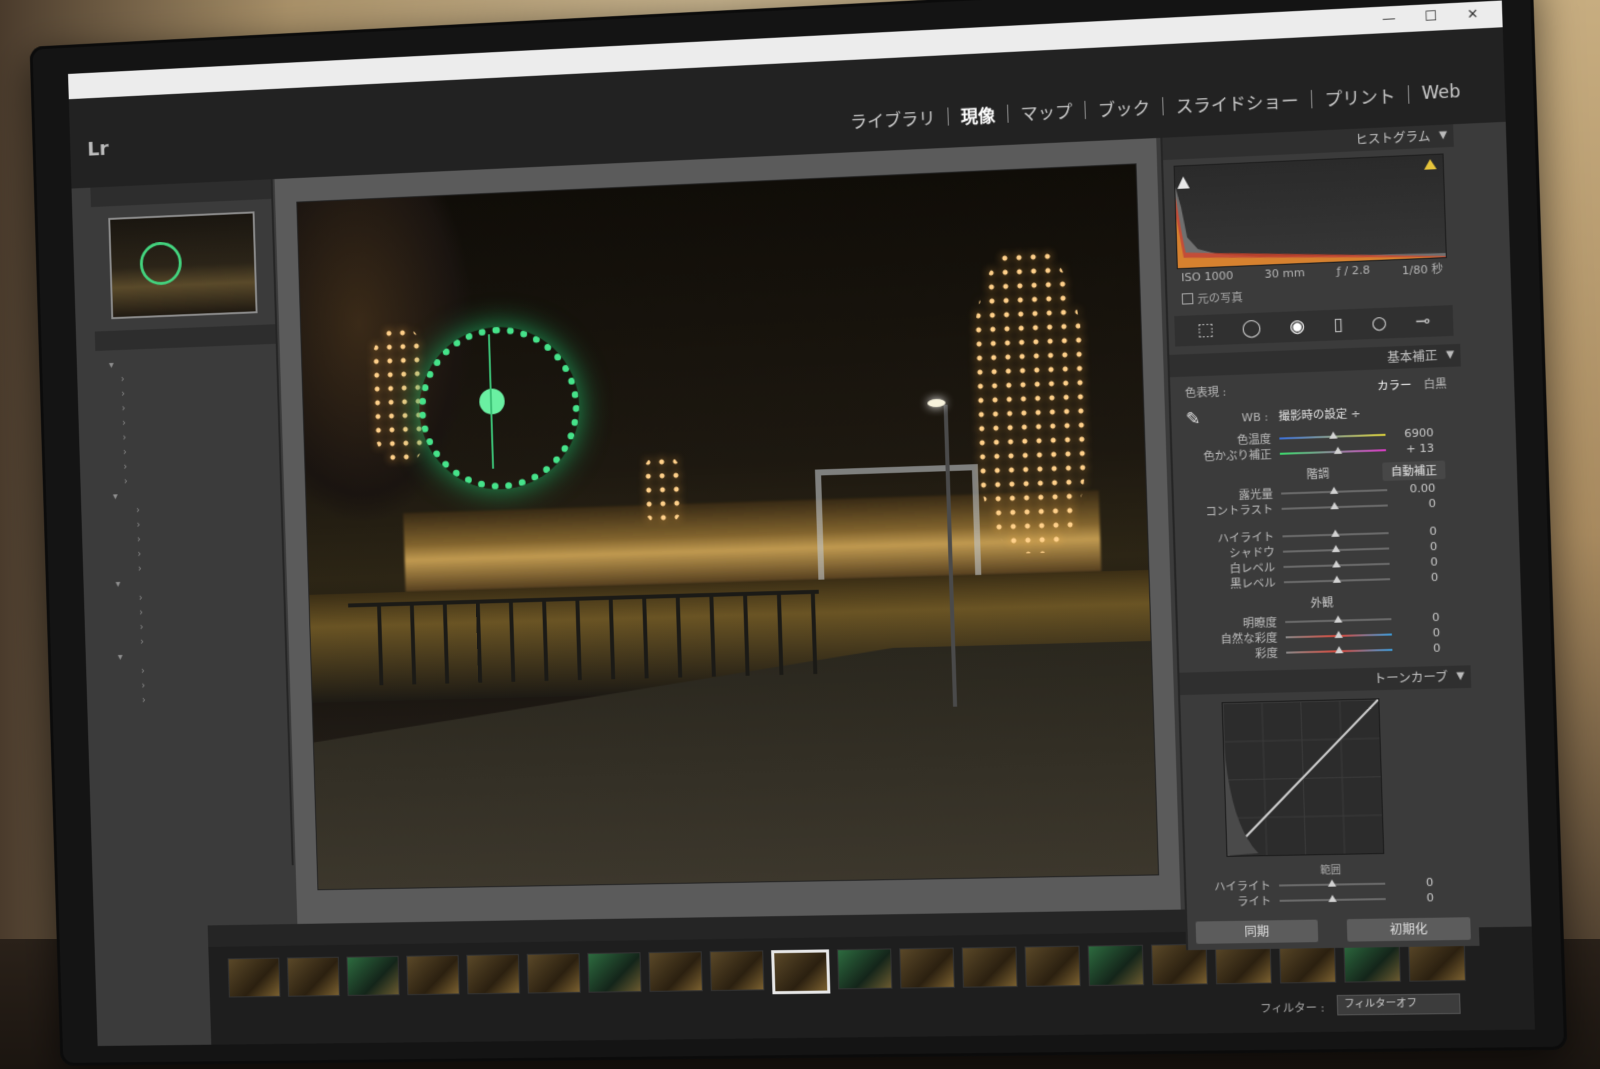 The height and width of the screenshot is (1069, 1600). Describe the element at coordinates (1416, 648) in the screenshot. I see `saturation-value: 0` at that location.